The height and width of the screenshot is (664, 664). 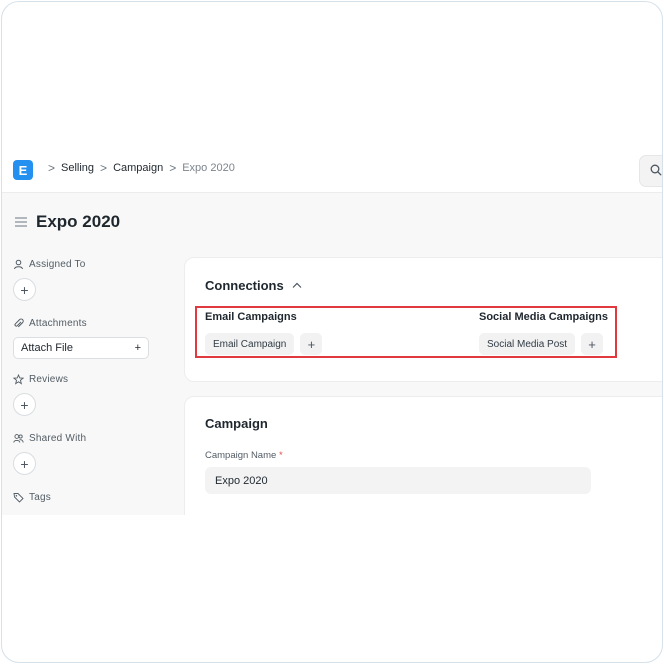 What do you see at coordinates (332, 168) in the screenshot?
I see `navbar: E > Selling > Campaign > Expo 2020` at bounding box center [332, 168].